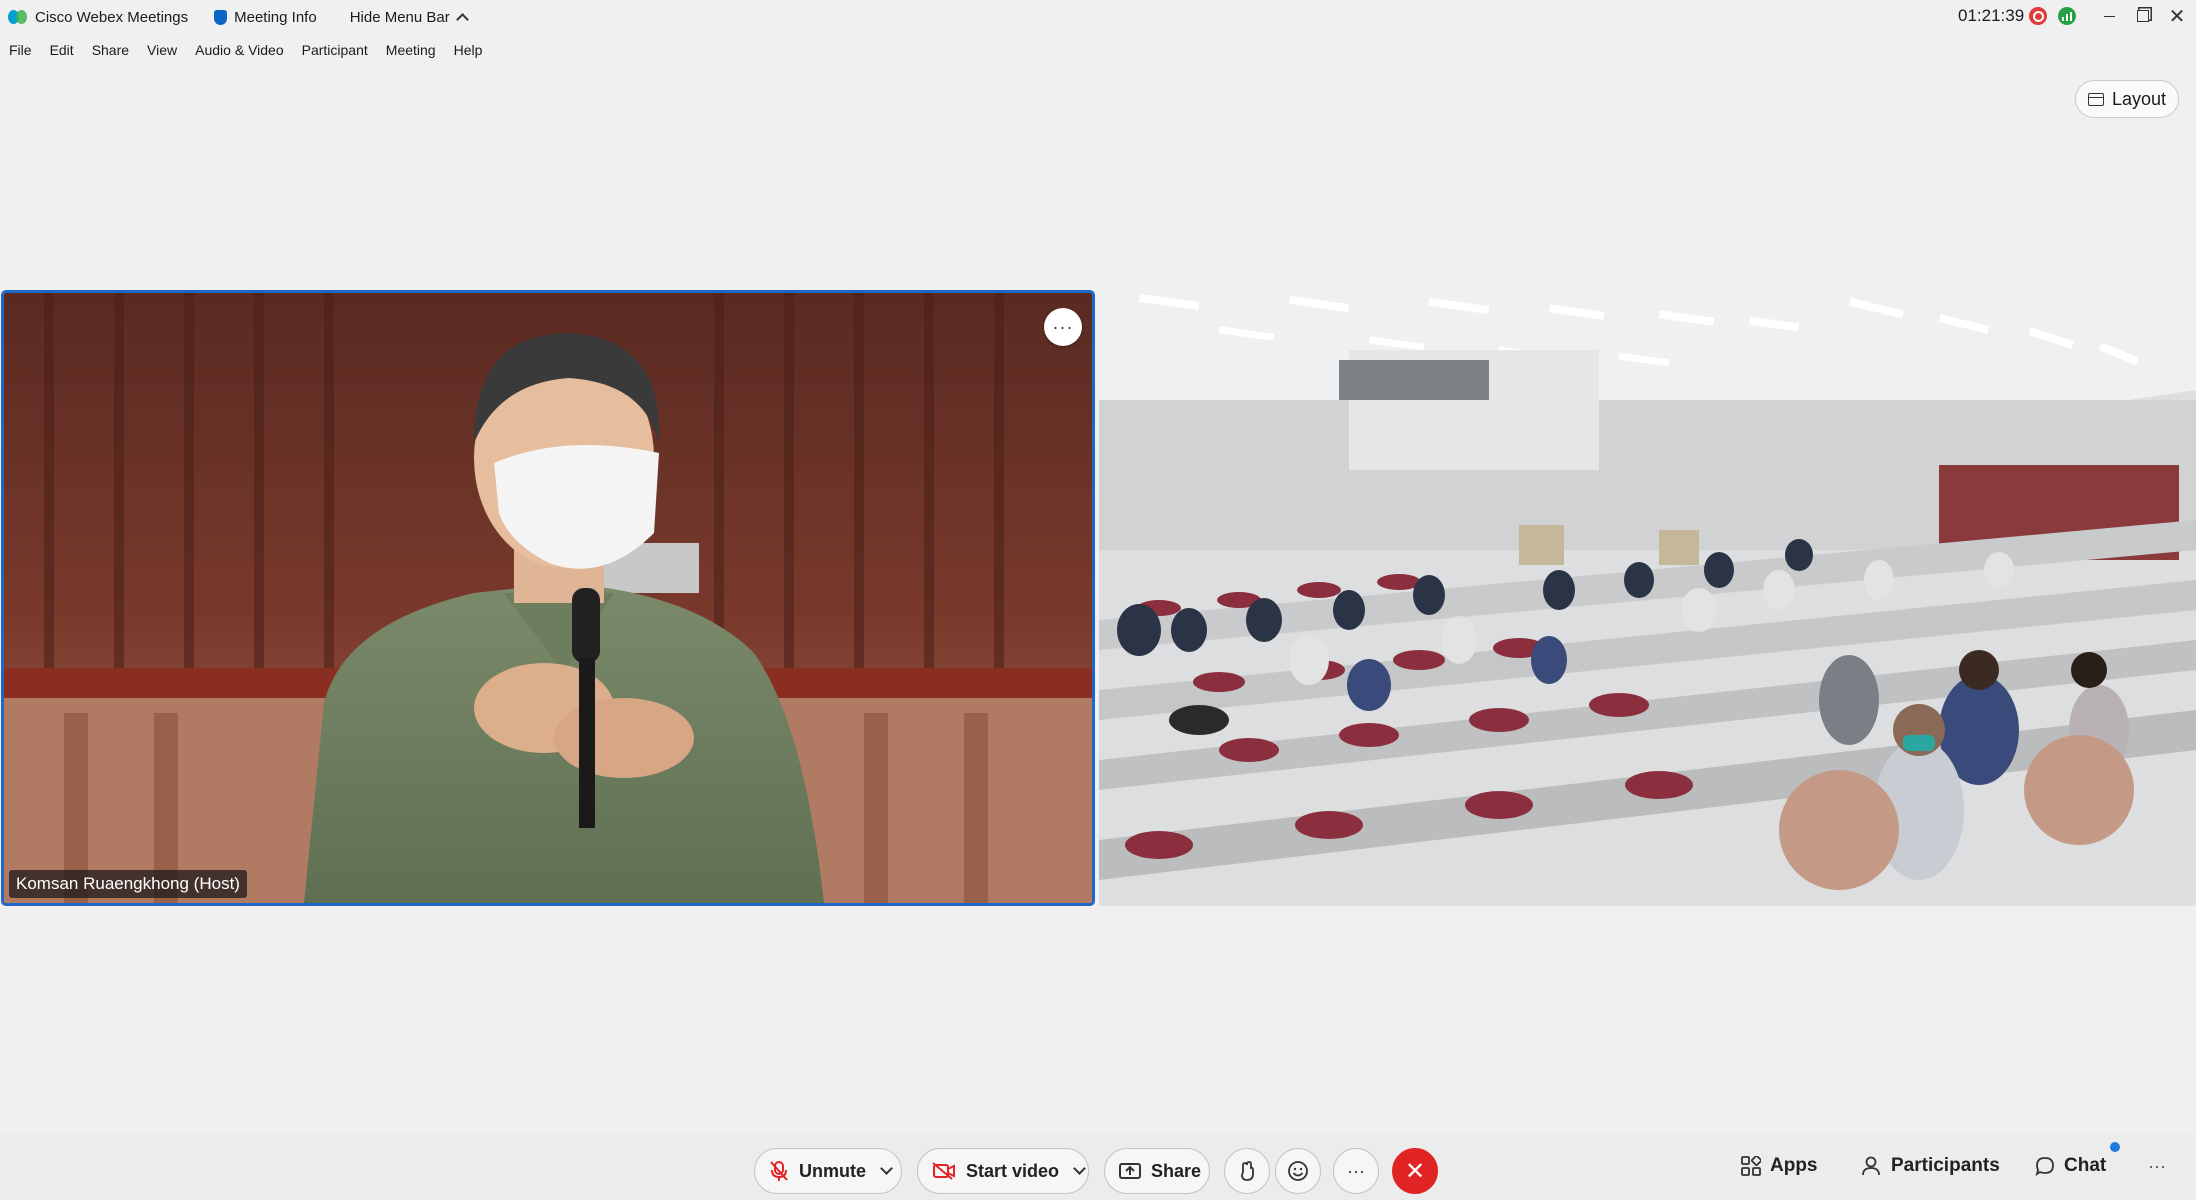 The image size is (2196, 1200). What do you see at coordinates (1945, 1165) in the screenshot?
I see `participants-label: Participants` at bounding box center [1945, 1165].